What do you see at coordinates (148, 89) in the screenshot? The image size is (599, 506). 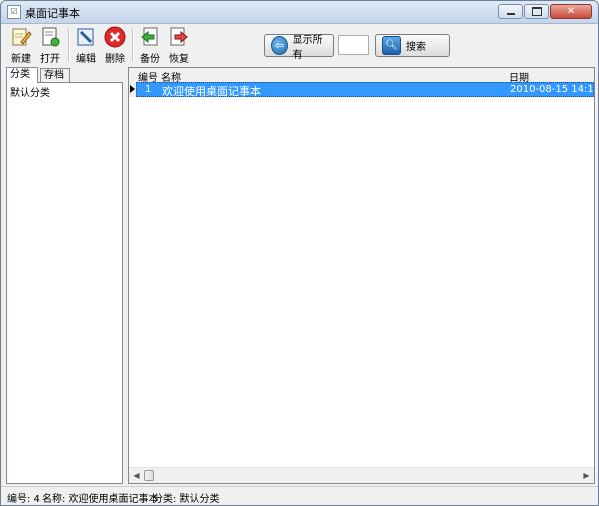 I see `cell-id: 1` at bounding box center [148, 89].